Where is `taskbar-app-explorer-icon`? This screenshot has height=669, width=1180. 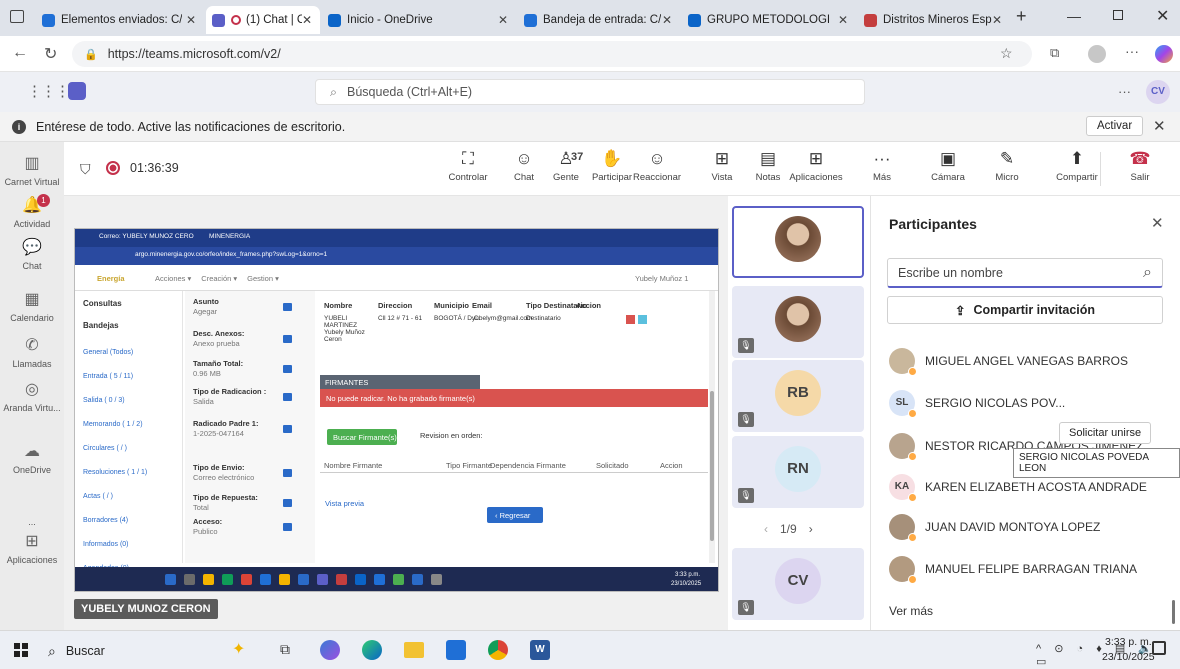 taskbar-app-explorer-icon is located at coordinates (414, 650).